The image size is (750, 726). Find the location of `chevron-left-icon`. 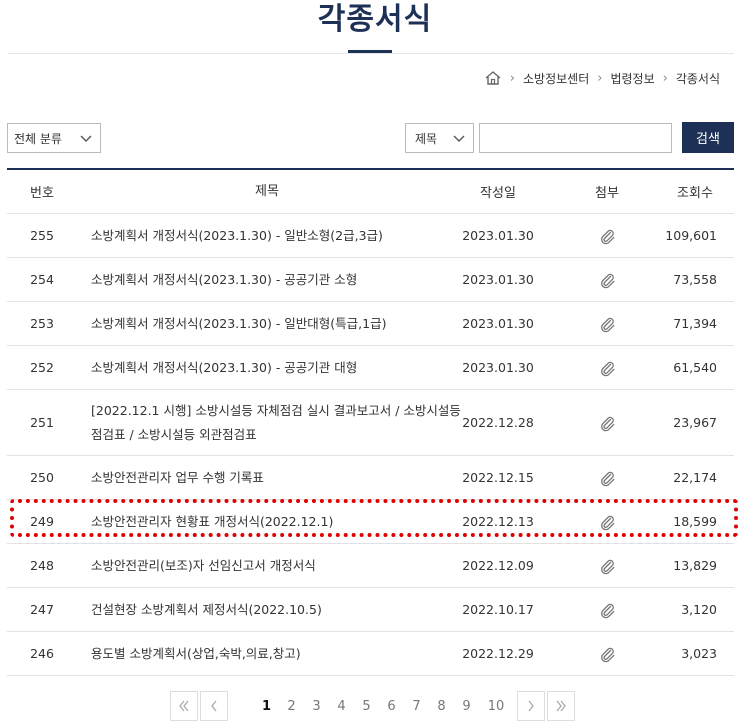

chevron-left-icon is located at coordinates (214, 706).